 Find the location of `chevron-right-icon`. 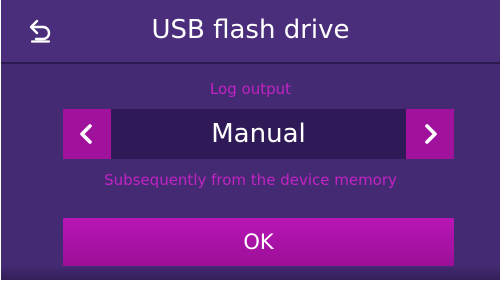

chevron-right-icon is located at coordinates (431, 134).